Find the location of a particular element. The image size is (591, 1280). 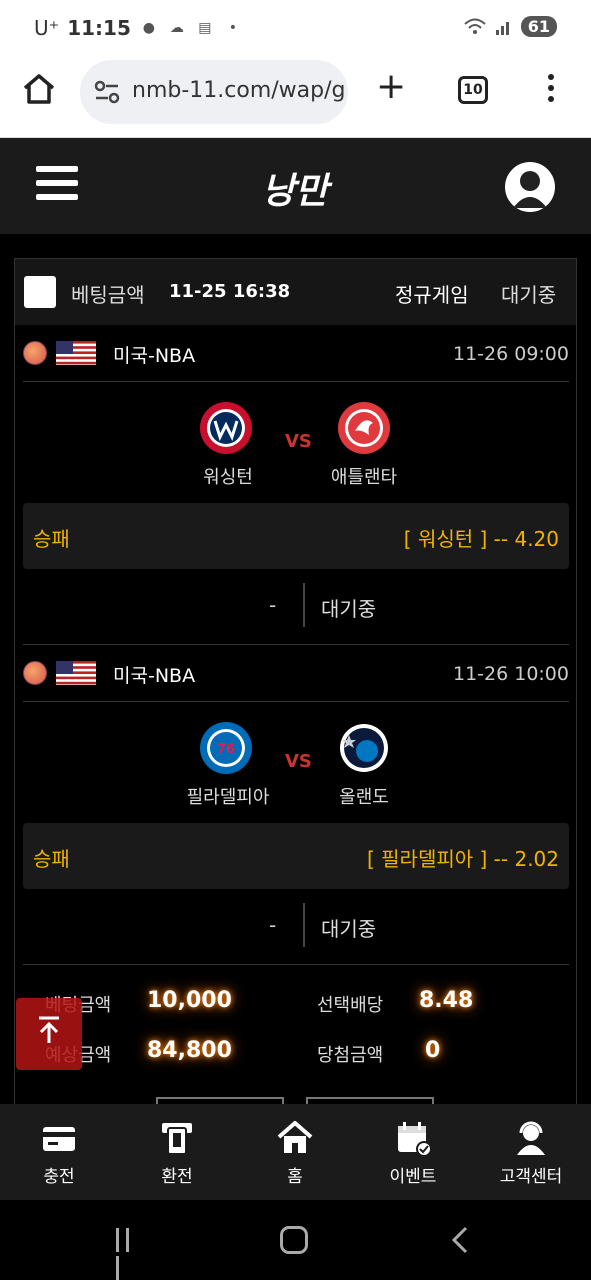

league-row: 미국-NBA 11-26 09:00 is located at coordinates (296, 354).